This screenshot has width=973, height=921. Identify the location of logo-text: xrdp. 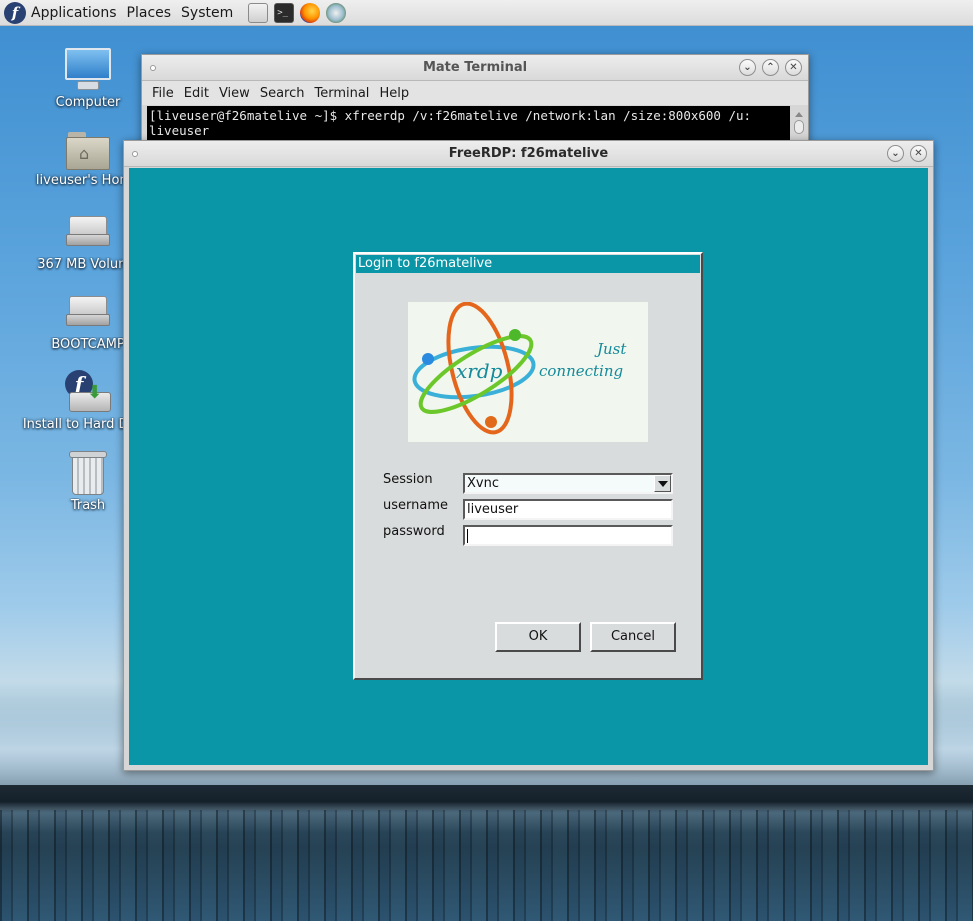
(479, 371).